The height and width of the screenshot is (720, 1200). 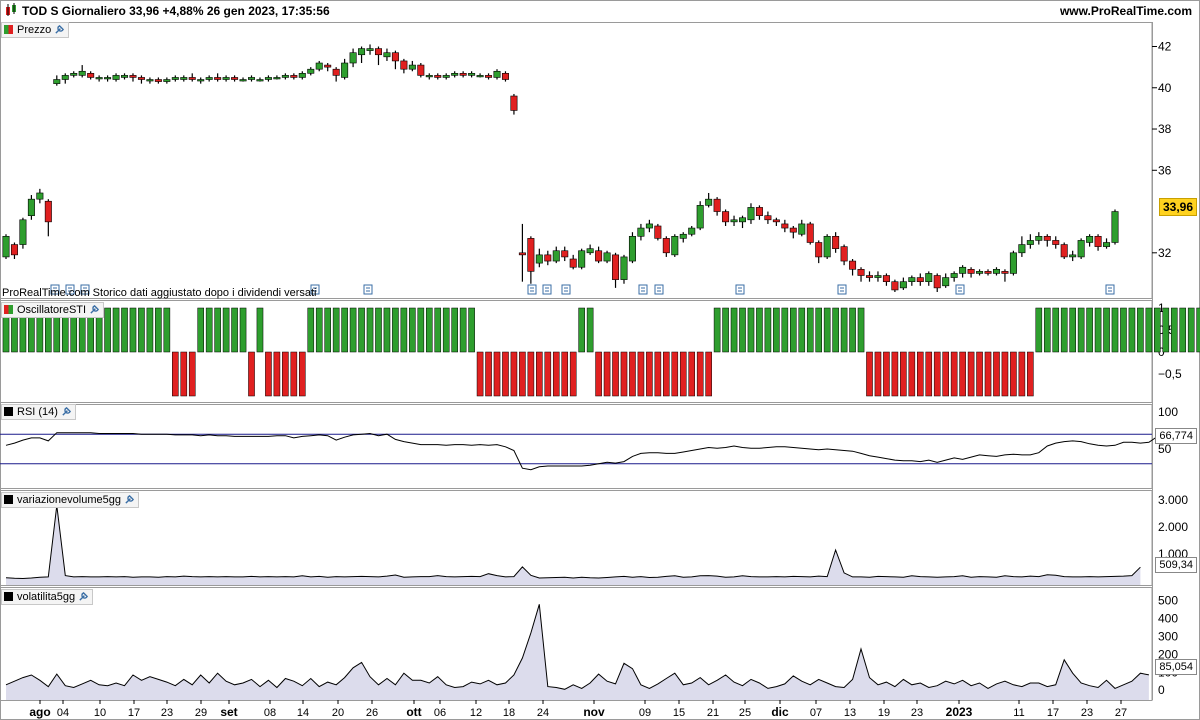 I want to click on panel-label-price: Prezzo, so click(x=35, y=30).